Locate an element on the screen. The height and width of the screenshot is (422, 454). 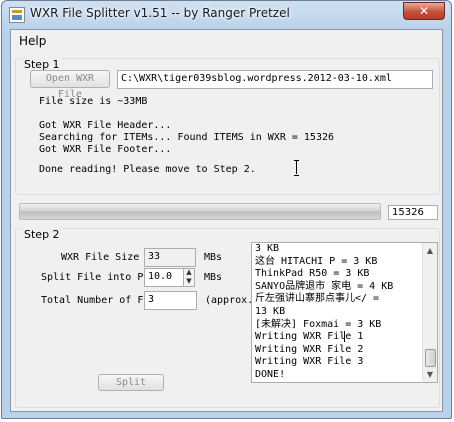
close-icon: ✕ is located at coordinates (424, 11).